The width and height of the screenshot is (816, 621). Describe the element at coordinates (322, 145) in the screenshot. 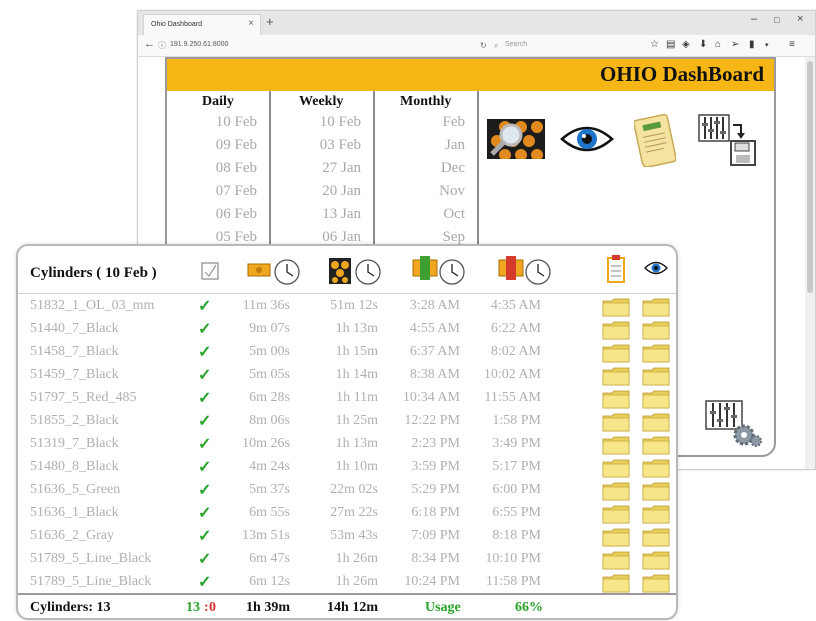

I see `weekly-item: 03 Feb` at that location.